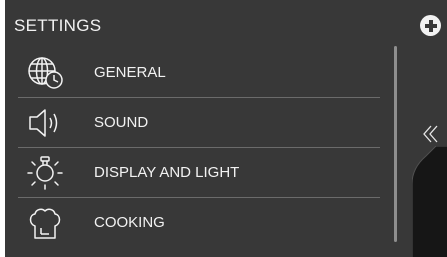 The height and width of the screenshot is (257, 447). What do you see at coordinates (395, 144) in the screenshot?
I see `scrollbar` at bounding box center [395, 144].